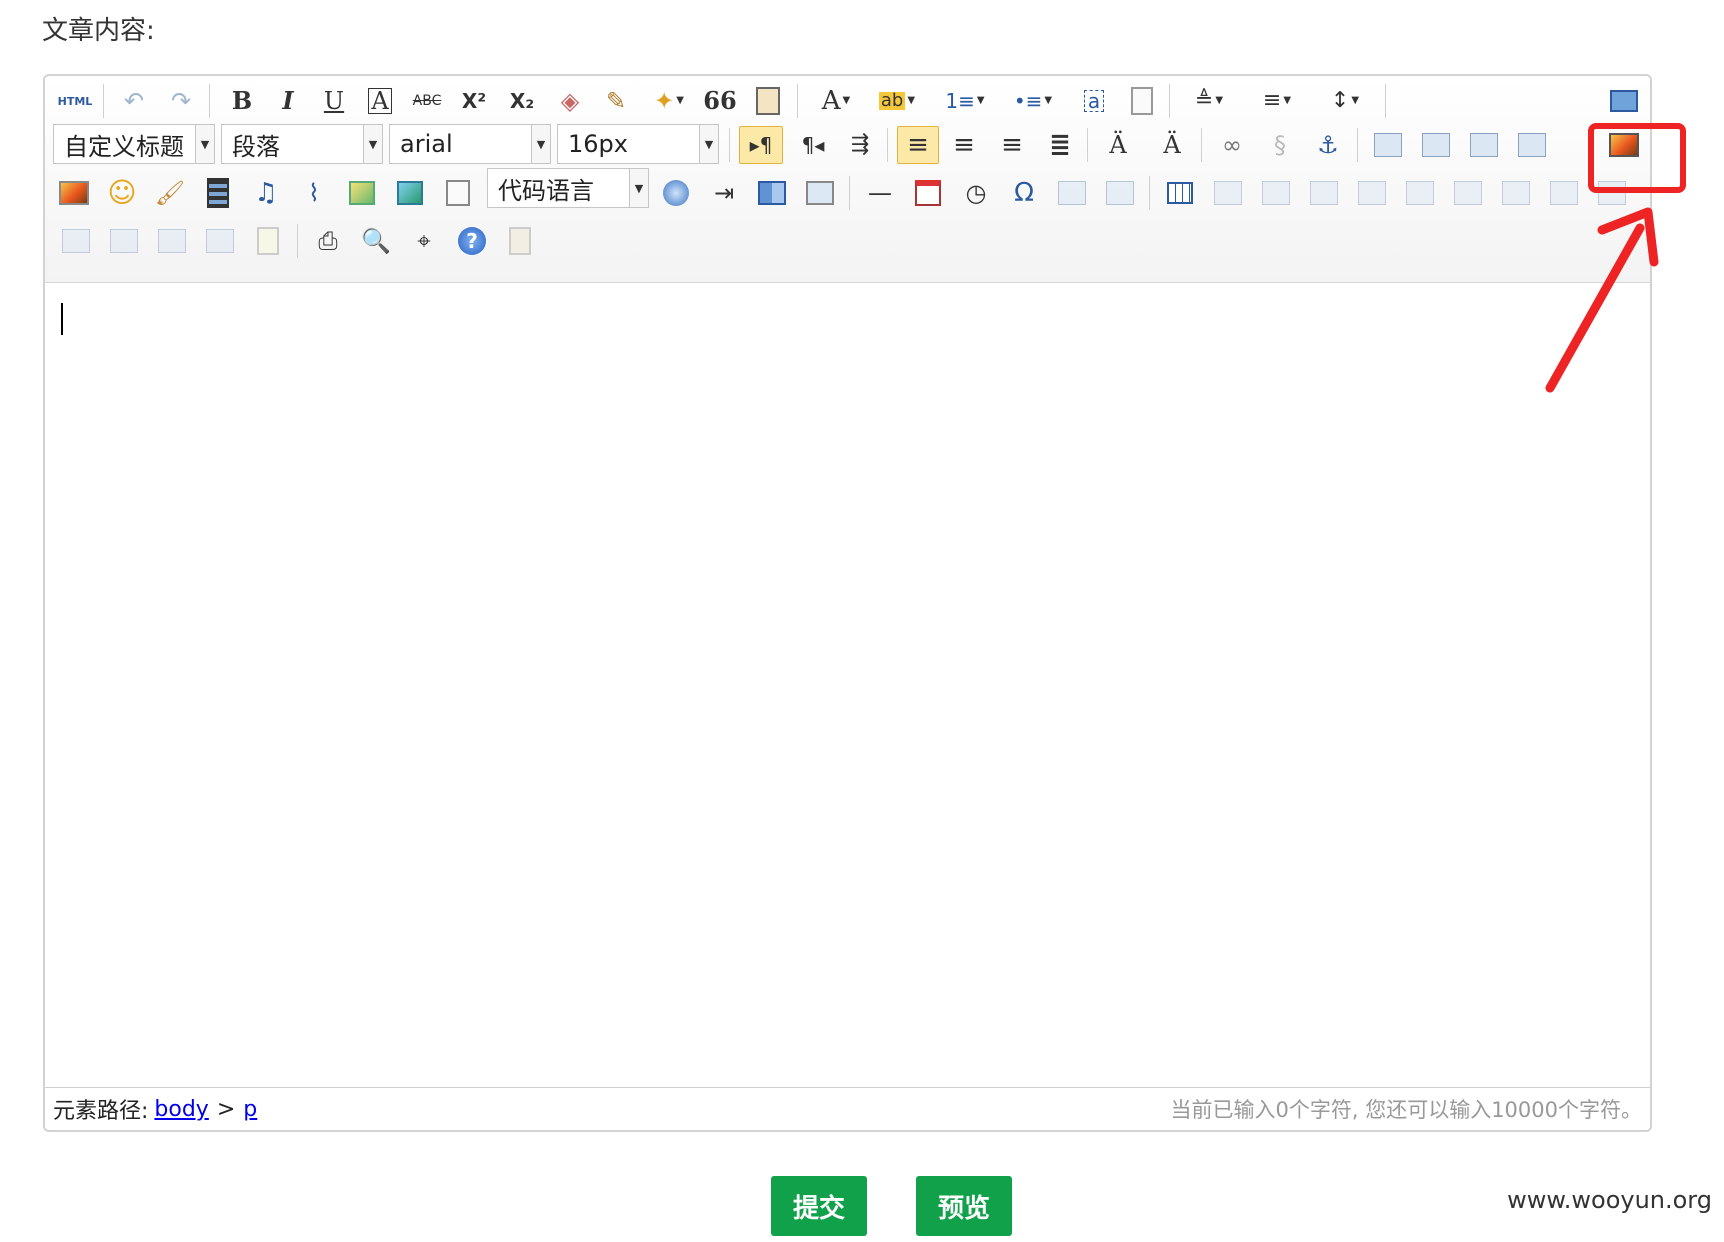 The width and height of the screenshot is (1724, 1242). Describe the element at coordinates (380, 101) in the screenshot. I see `fontborder-icon: A` at that location.